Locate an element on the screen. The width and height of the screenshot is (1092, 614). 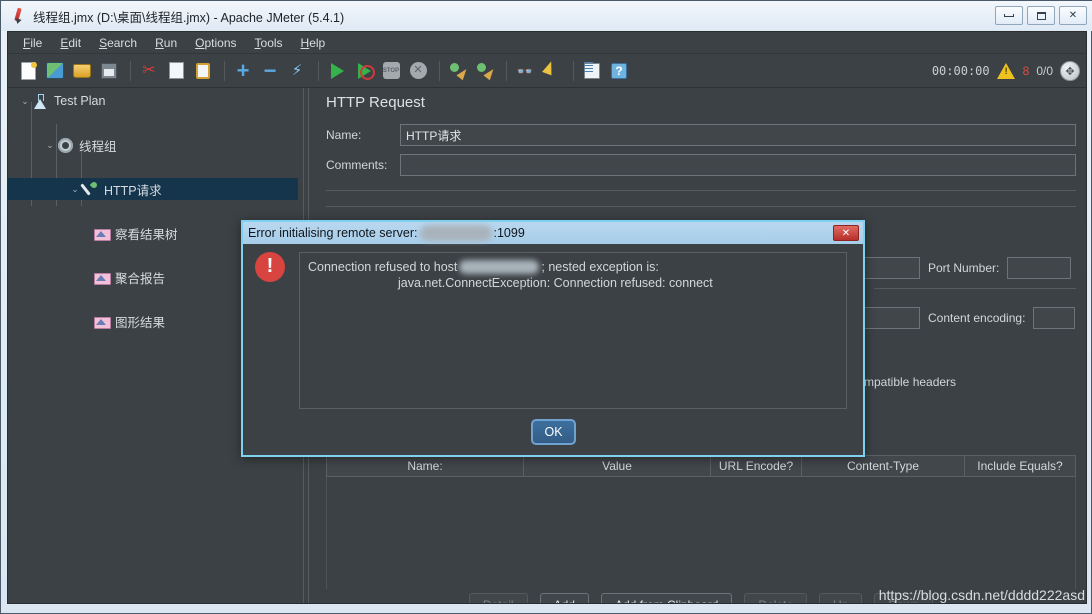
comments-input is located at coordinates (738, 165).